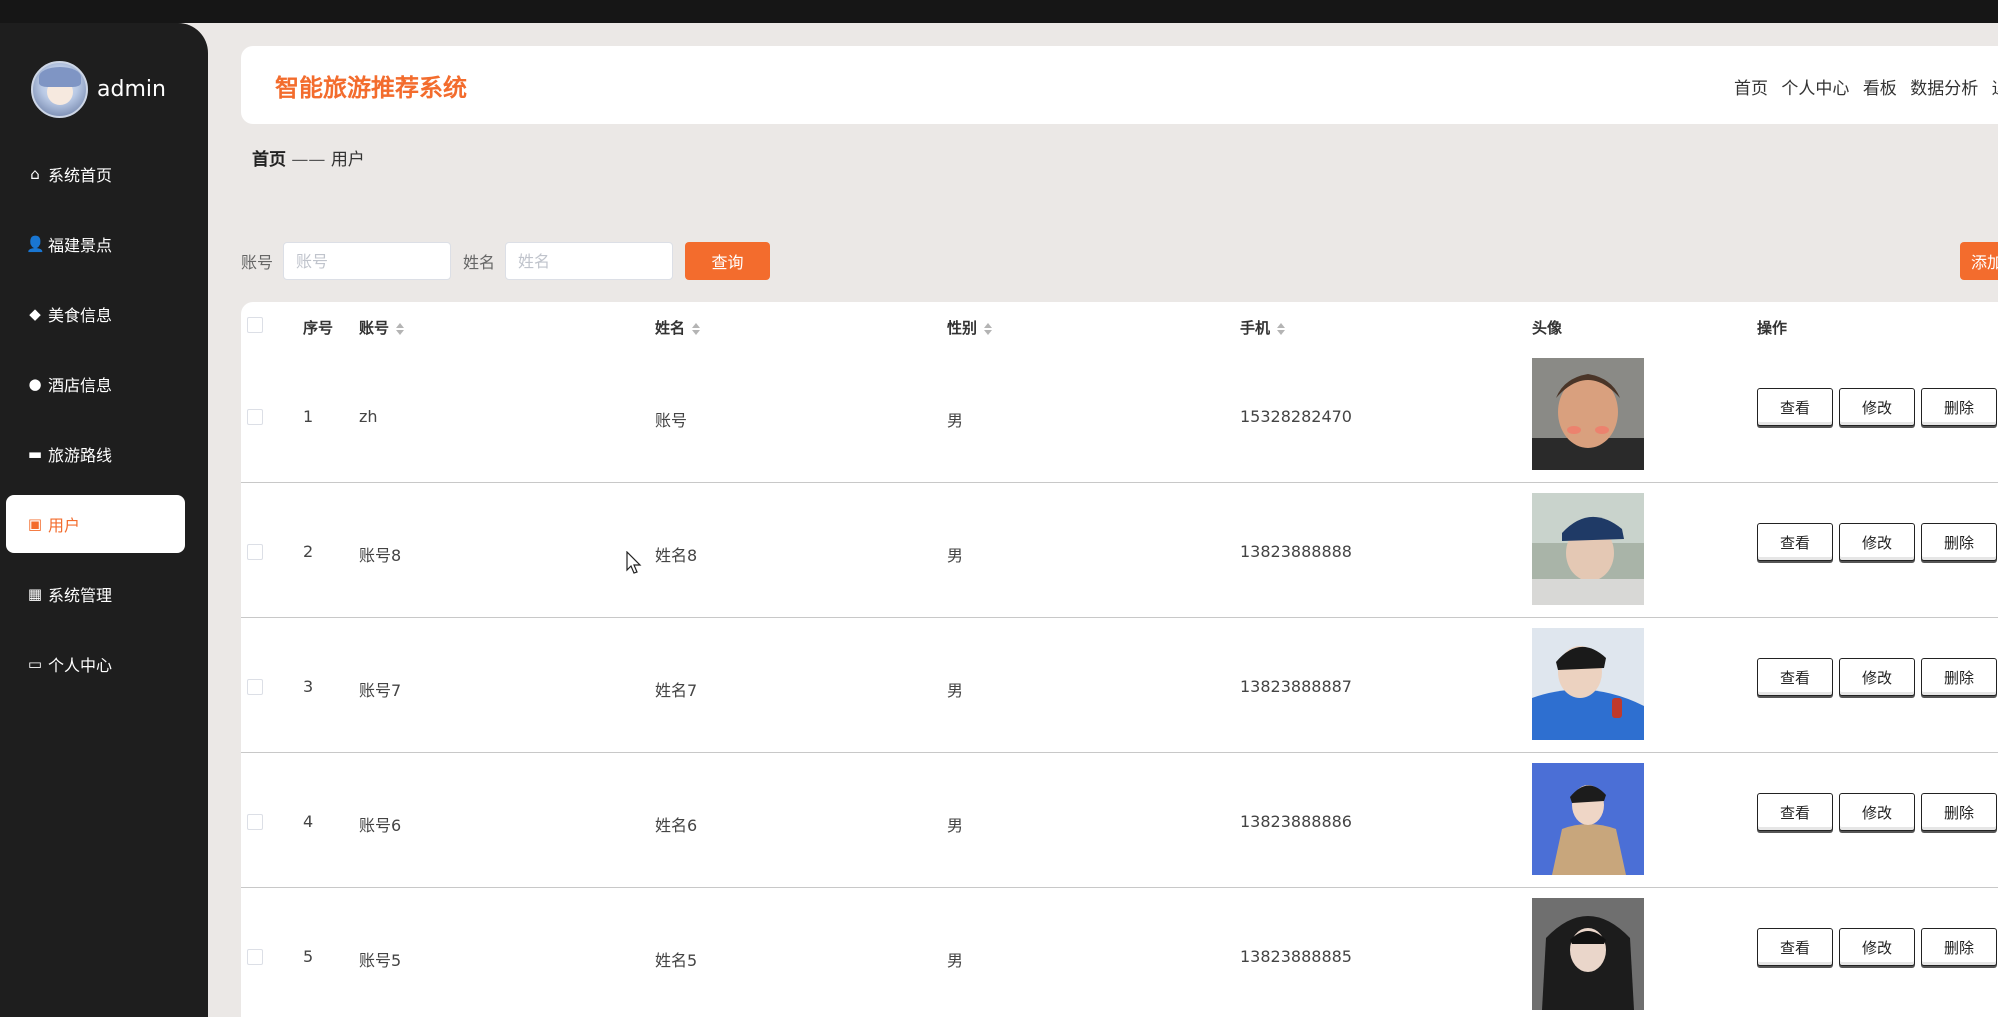 The image size is (1998, 1017). I want to click on sidebar-item-food: ◆ 美食信息, so click(95, 314).